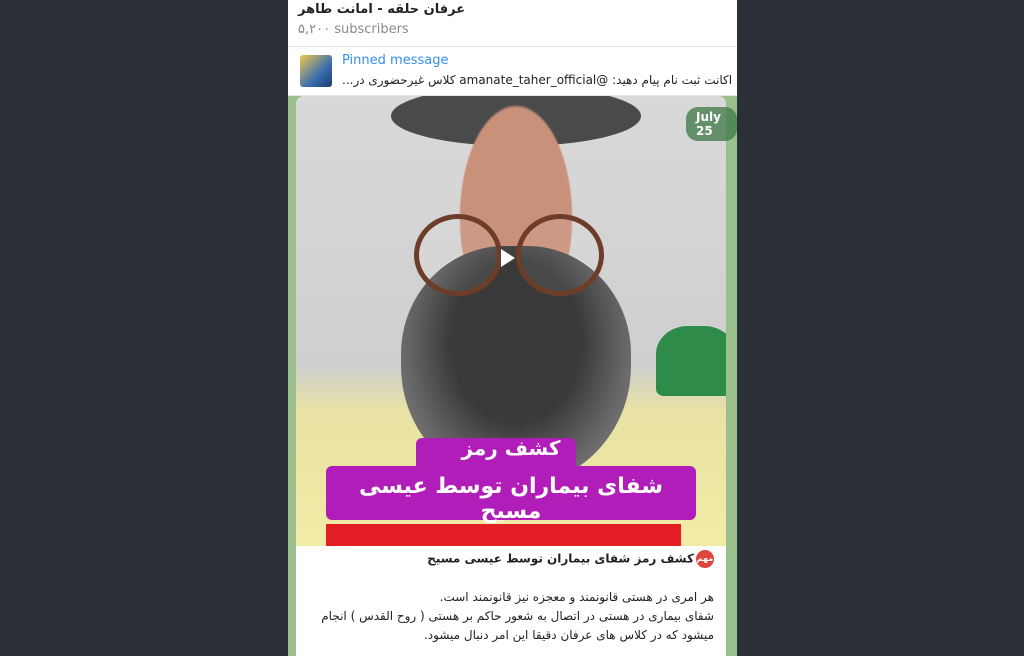 The image size is (1024, 656). What do you see at coordinates (705, 559) in the screenshot?
I see `important-badge-icon: مهم` at bounding box center [705, 559].